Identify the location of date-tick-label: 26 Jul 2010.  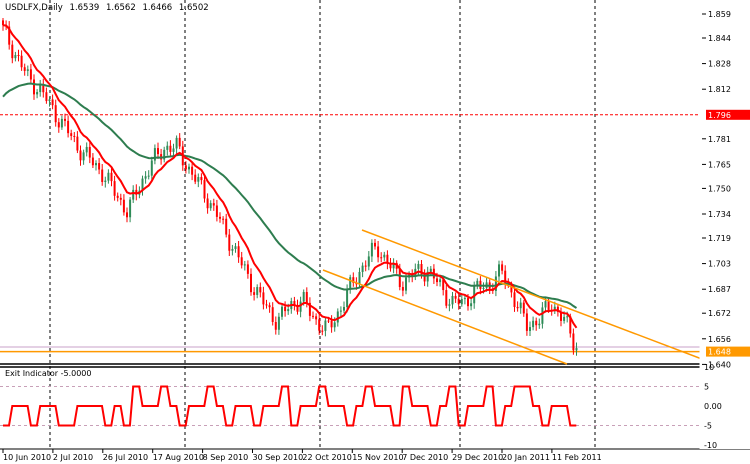
(125, 457).